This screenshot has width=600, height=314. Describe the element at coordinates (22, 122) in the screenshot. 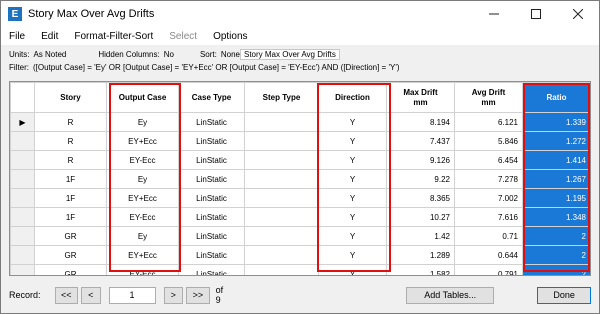

I see `row-selector: ▶` at that location.